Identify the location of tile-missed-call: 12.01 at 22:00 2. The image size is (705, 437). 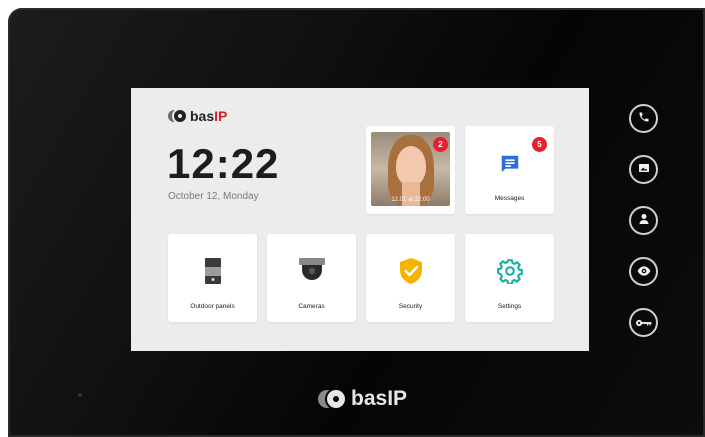
(410, 170).